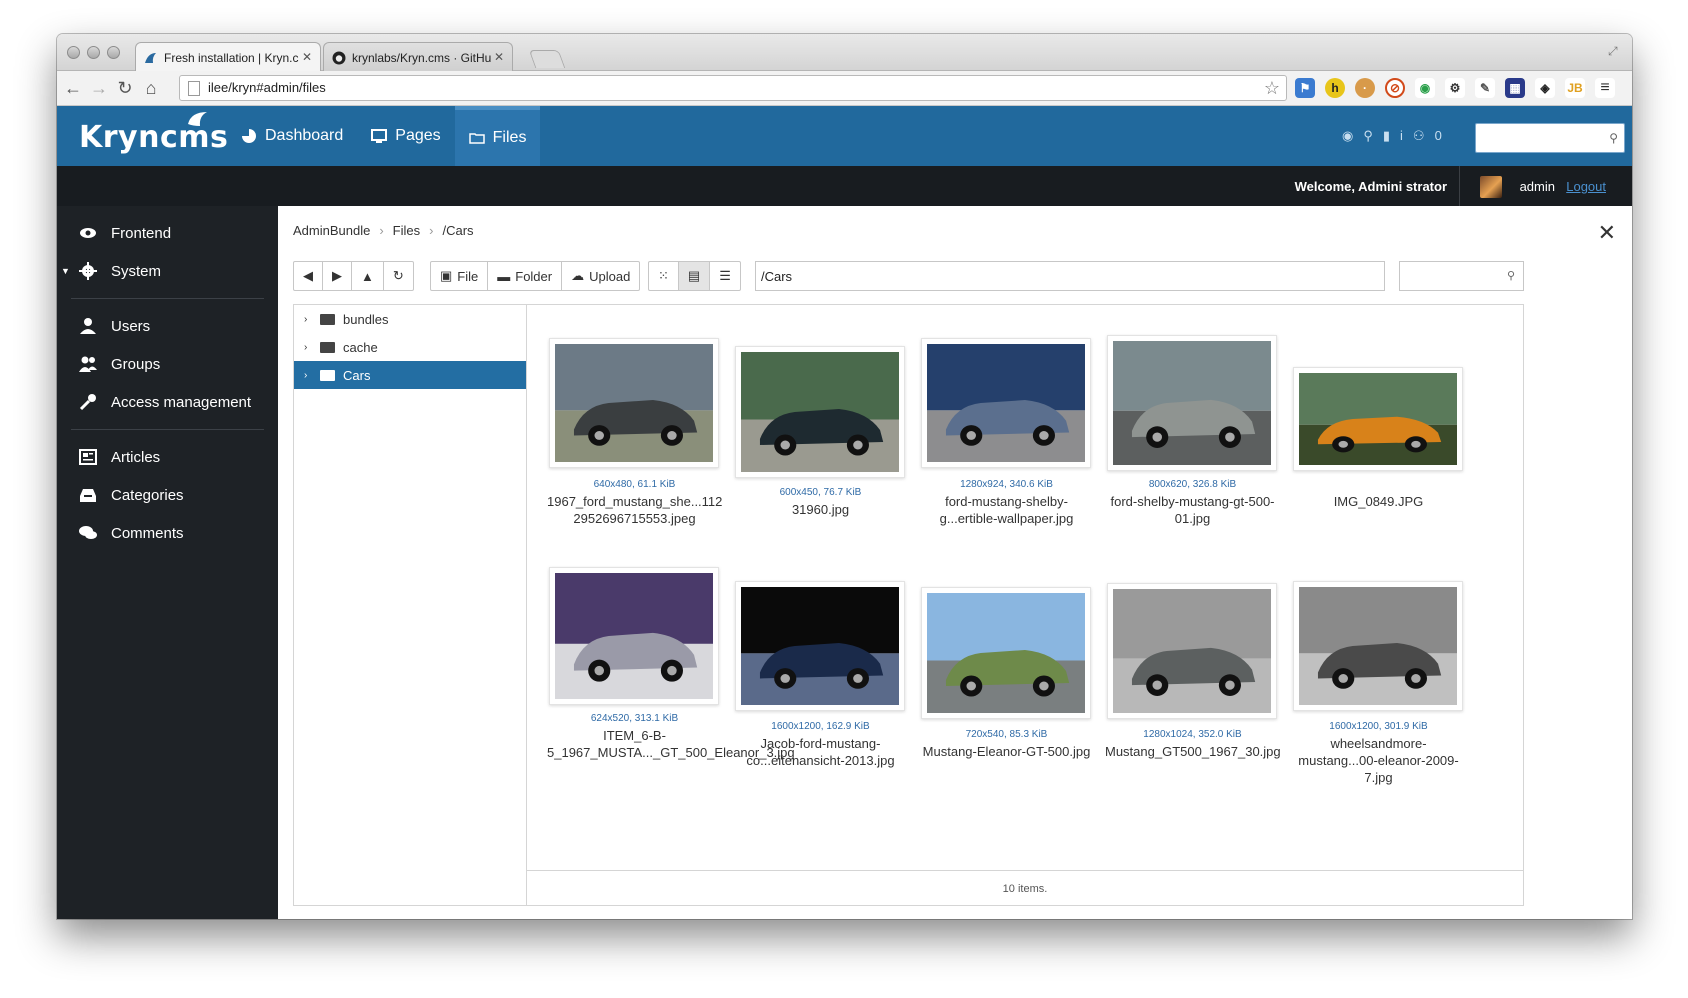 The height and width of the screenshot is (998, 1688). I want to click on view-thumbnails-button: ▤, so click(694, 276).